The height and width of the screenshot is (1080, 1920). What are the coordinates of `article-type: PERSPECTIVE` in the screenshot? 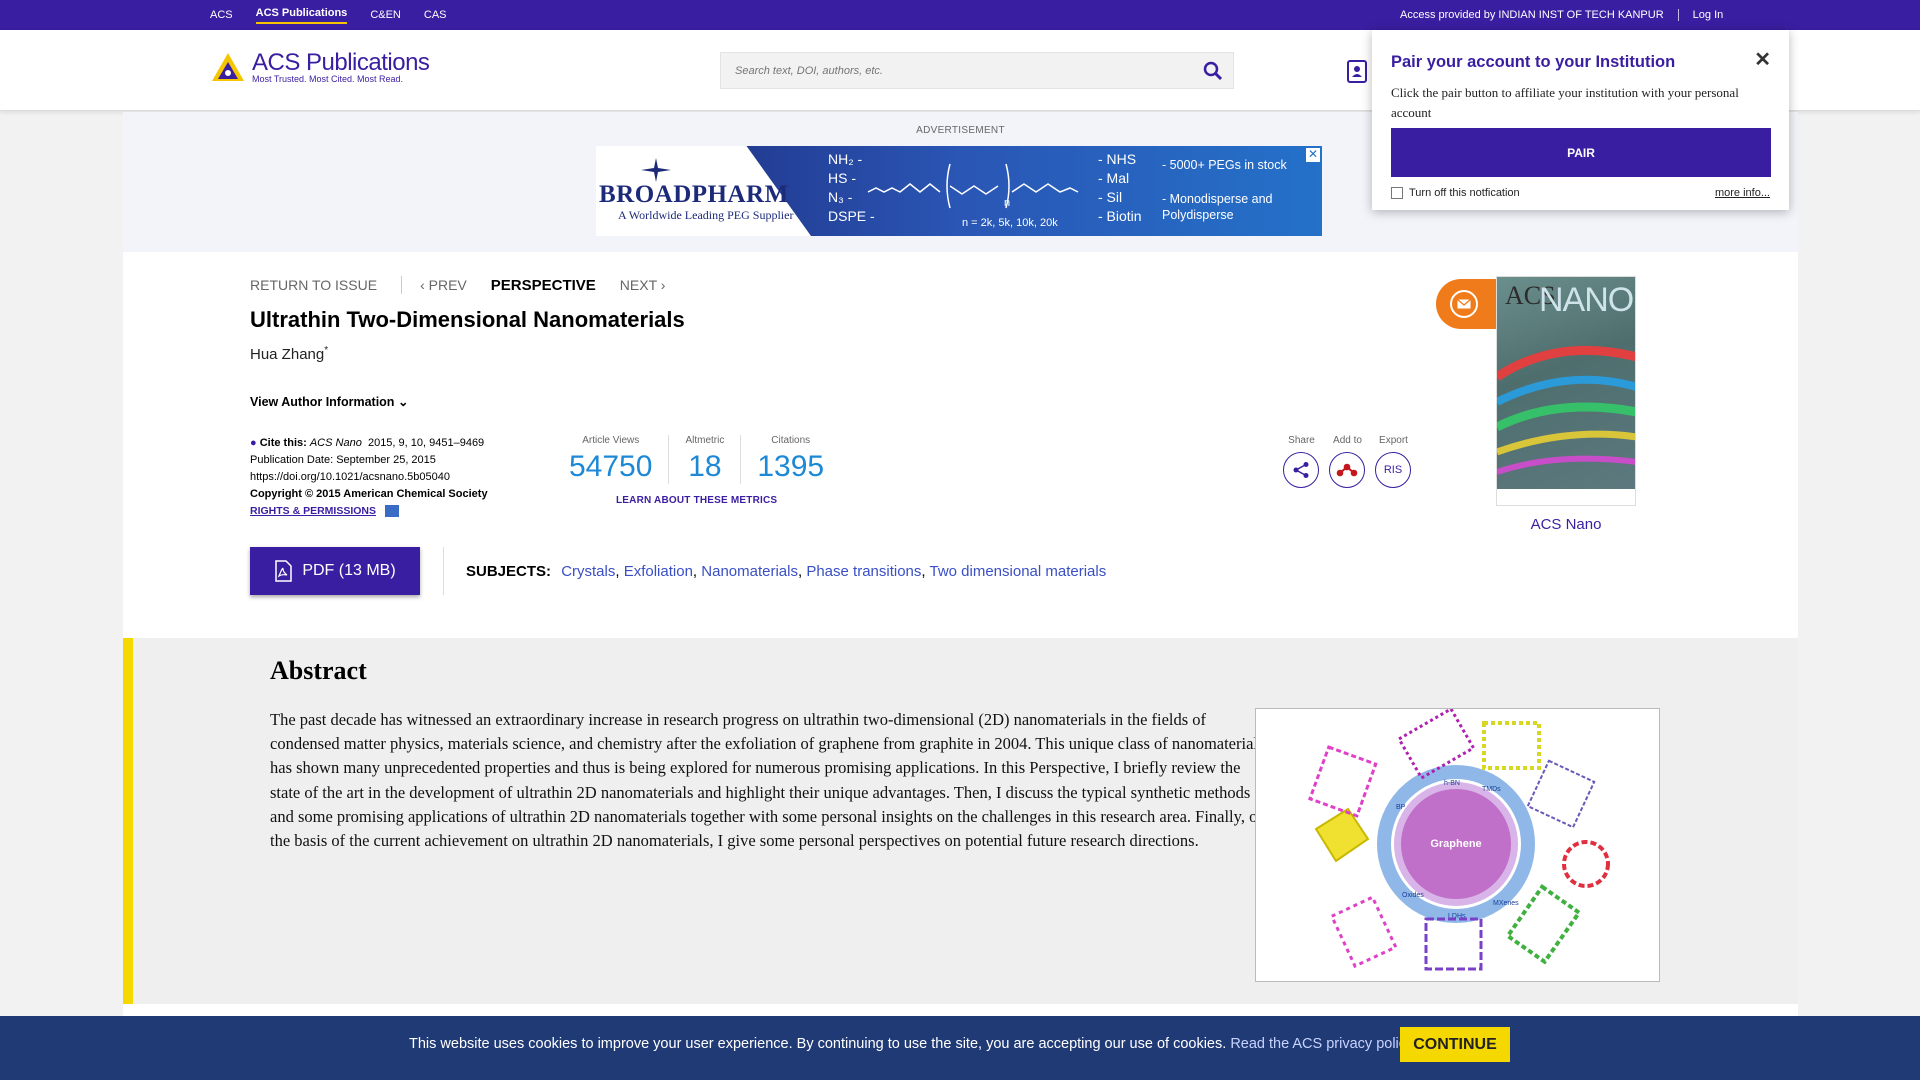 It's located at (543, 285).